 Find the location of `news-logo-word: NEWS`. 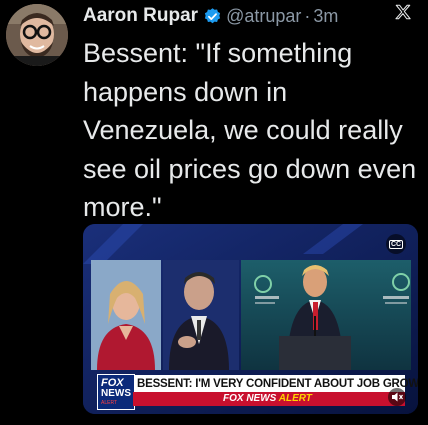

news-logo-word: NEWS is located at coordinates (116, 393).